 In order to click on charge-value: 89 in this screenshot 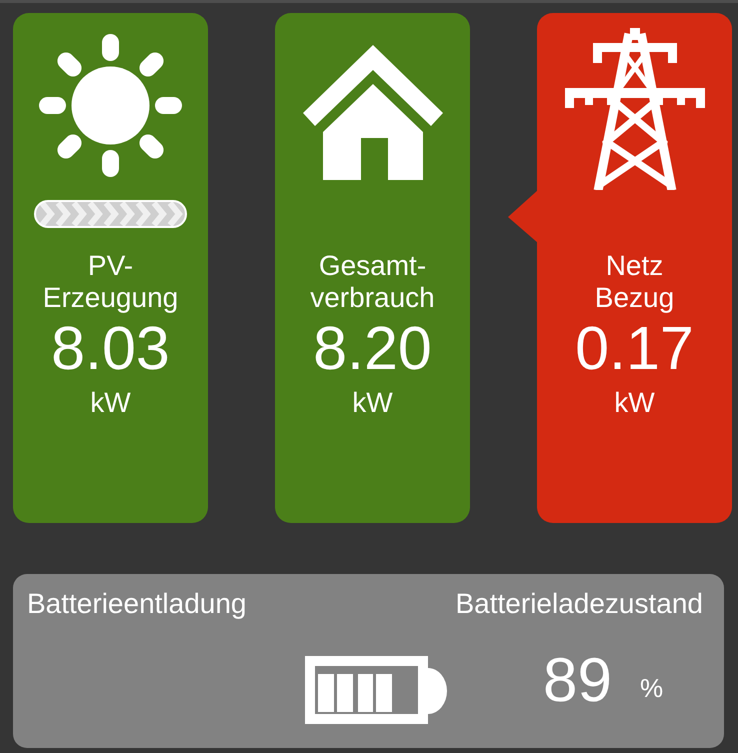, I will do `click(577, 681)`.